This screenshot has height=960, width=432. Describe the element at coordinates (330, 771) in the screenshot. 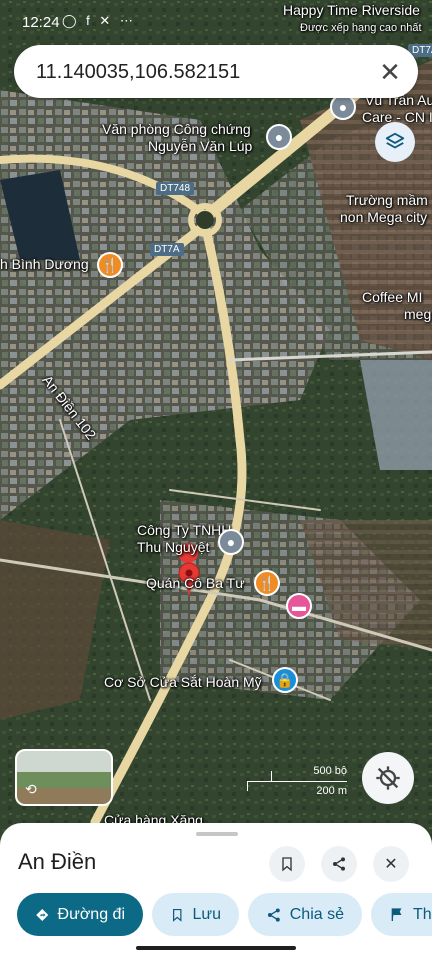

I see `scale-feet: 500 bộ` at that location.